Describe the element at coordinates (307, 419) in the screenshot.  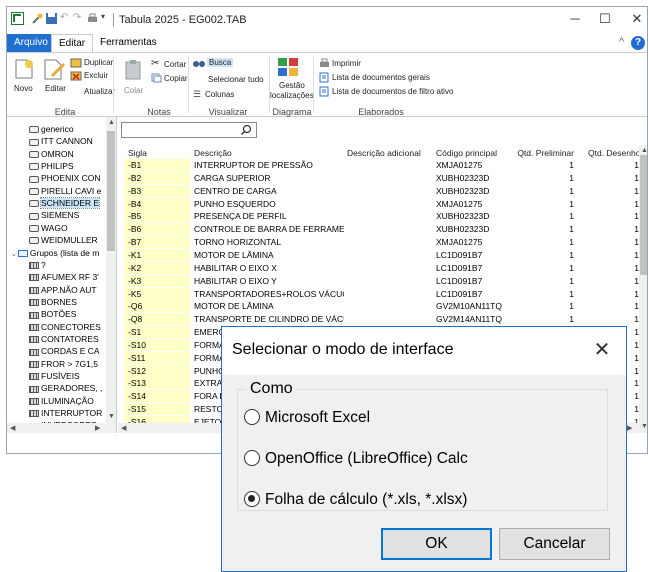
I see `radio-option: Microsoft Excel` at that location.